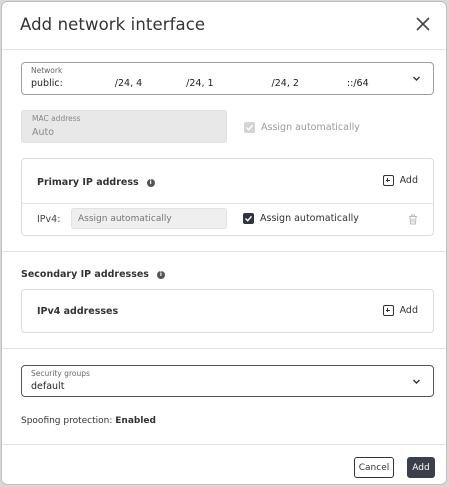 The height and width of the screenshot is (487, 449). What do you see at coordinates (408, 310) in the screenshot?
I see `ipv4-addresses-add-label: Add` at bounding box center [408, 310].